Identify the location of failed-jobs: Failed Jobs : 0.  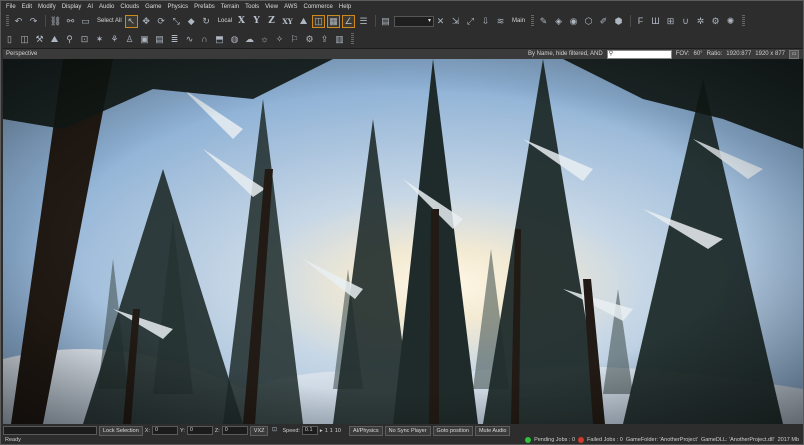
(605, 440).